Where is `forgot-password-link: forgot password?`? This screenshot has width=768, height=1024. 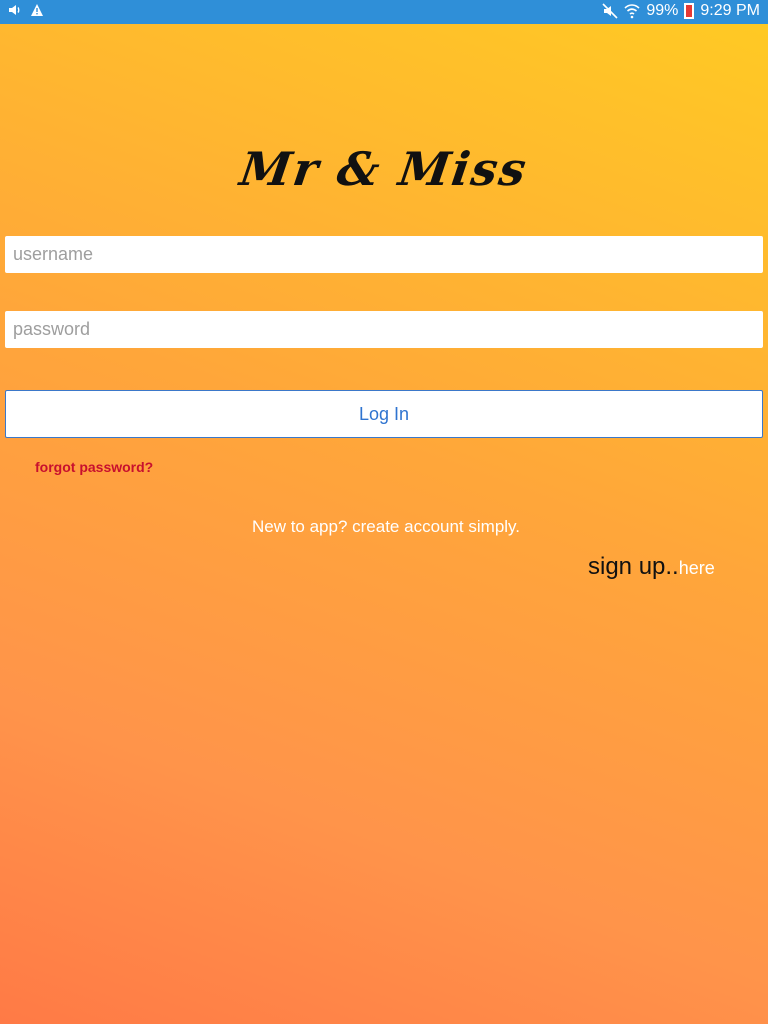 forgot-password-link: forgot password? is located at coordinates (94, 467).